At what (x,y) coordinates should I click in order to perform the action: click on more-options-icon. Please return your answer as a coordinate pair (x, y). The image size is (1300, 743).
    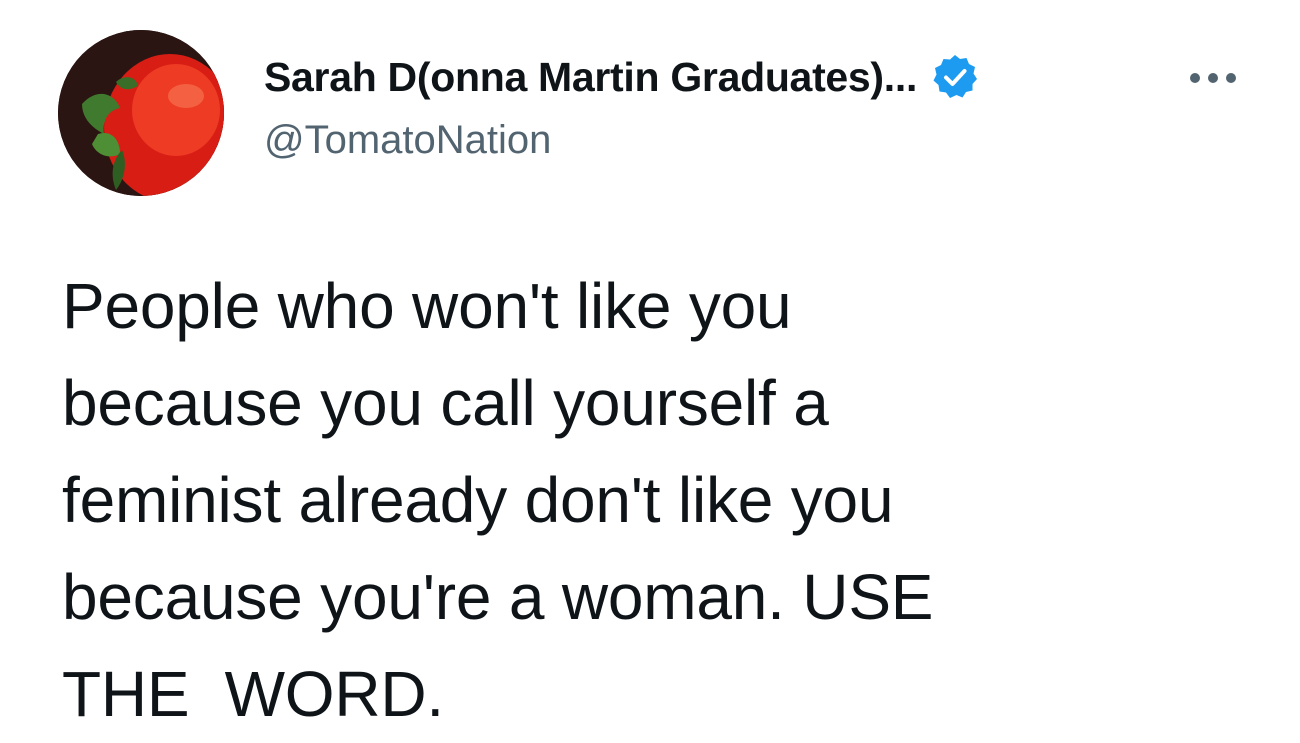
    Looking at the image, I should click on (1213, 78).